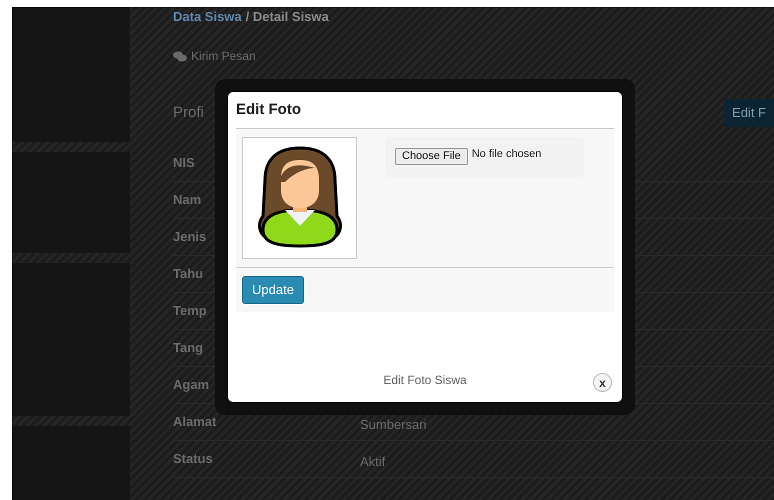 This screenshot has width=774, height=500. I want to click on breadcrumb-link: Data Siswa, so click(207, 17).